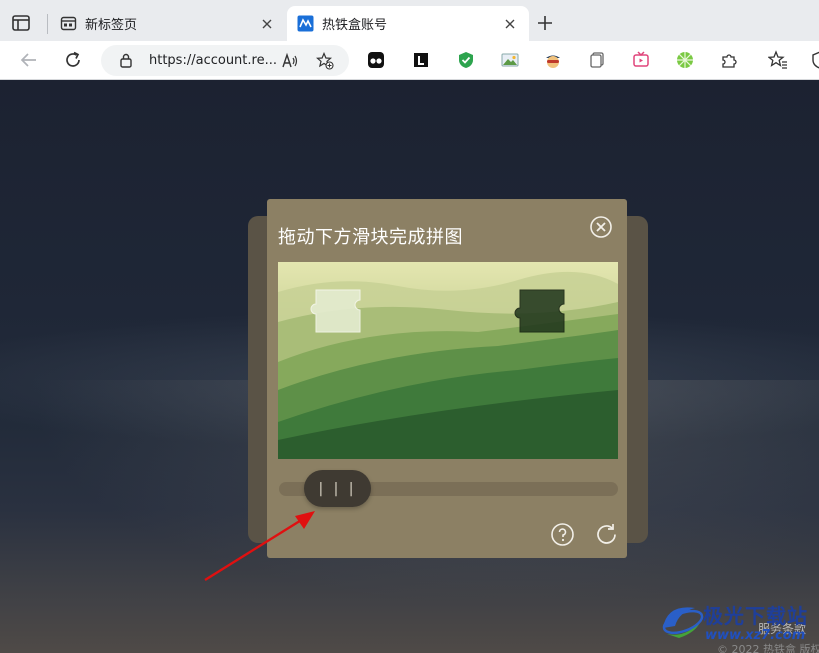 The image size is (819, 653). What do you see at coordinates (729, 60) in the screenshot?
I see `puzzle-icon` at bounding box center [729, 60].